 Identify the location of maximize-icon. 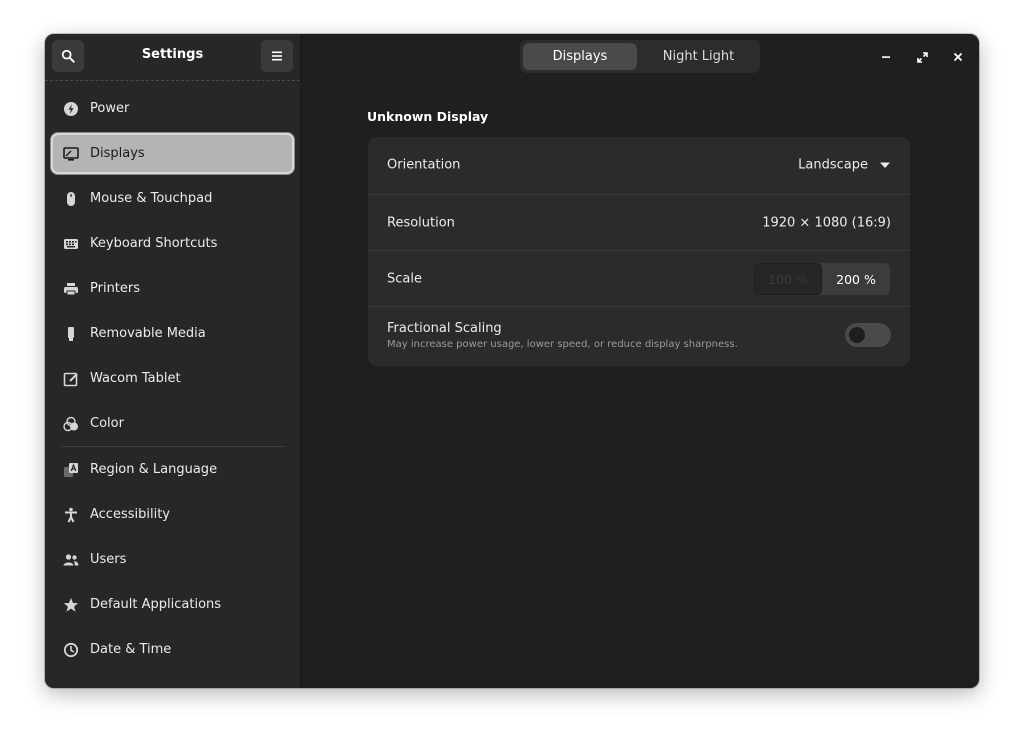
(922, 57).